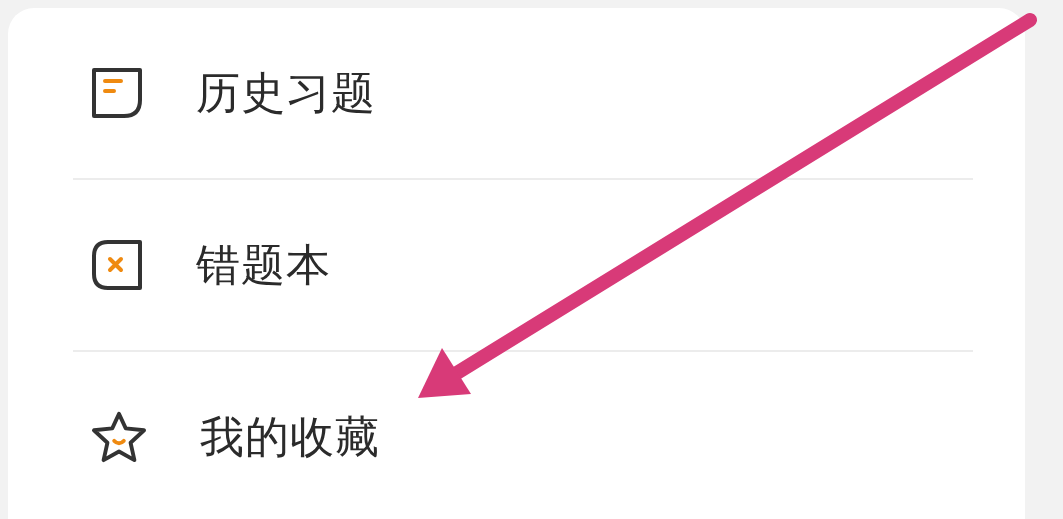 The image size is (1063, 519). Describe the element at coordinates (119, 437) in the screenshot. I see `star-icon` at that location.